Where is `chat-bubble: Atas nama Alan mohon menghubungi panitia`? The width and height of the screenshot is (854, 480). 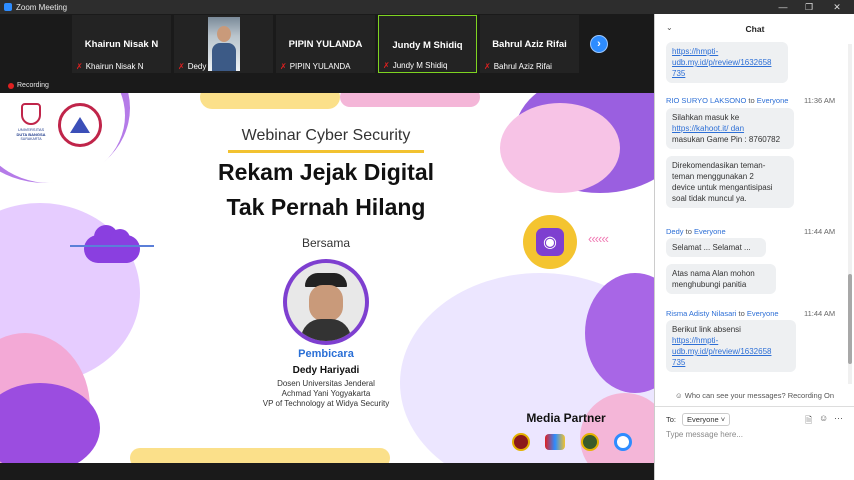
chat-bubble: Atas nama Alan mohon menghubungi panitia is located at coordinates (721, 279).